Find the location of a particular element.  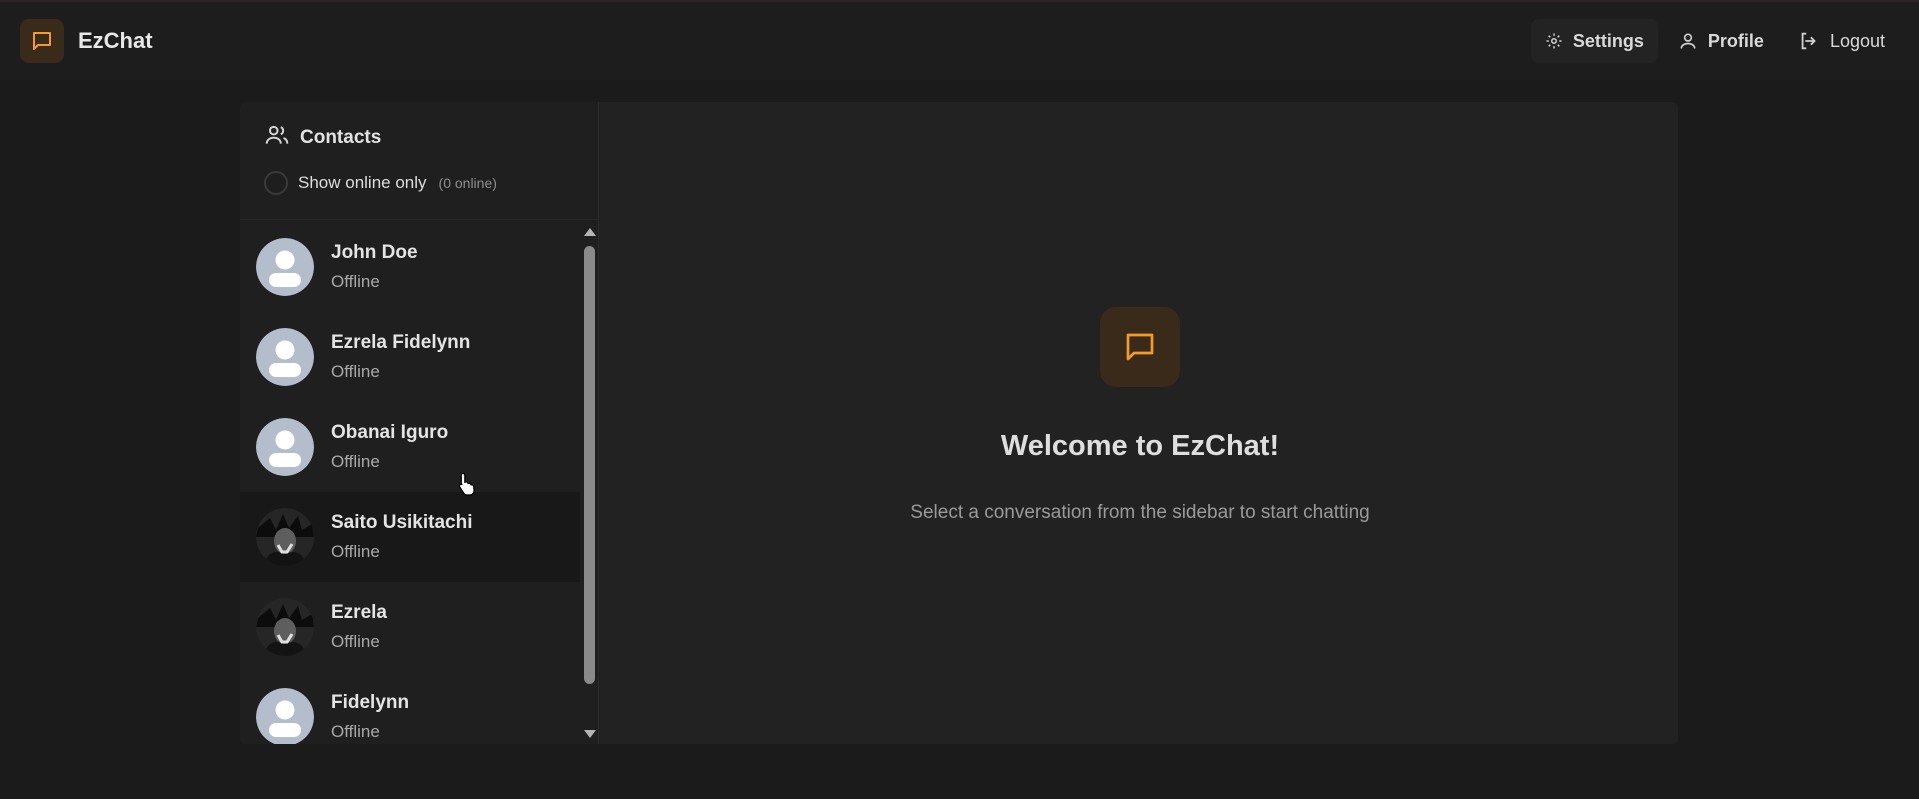

contact-name: Saito Usikitachi is located at coordinates (402, 522).